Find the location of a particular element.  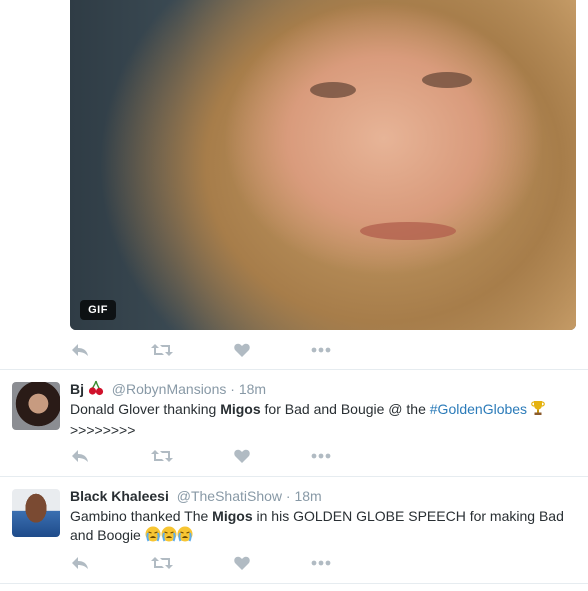

author-handle: @RobynMansions is located at coordinates (169, 389).